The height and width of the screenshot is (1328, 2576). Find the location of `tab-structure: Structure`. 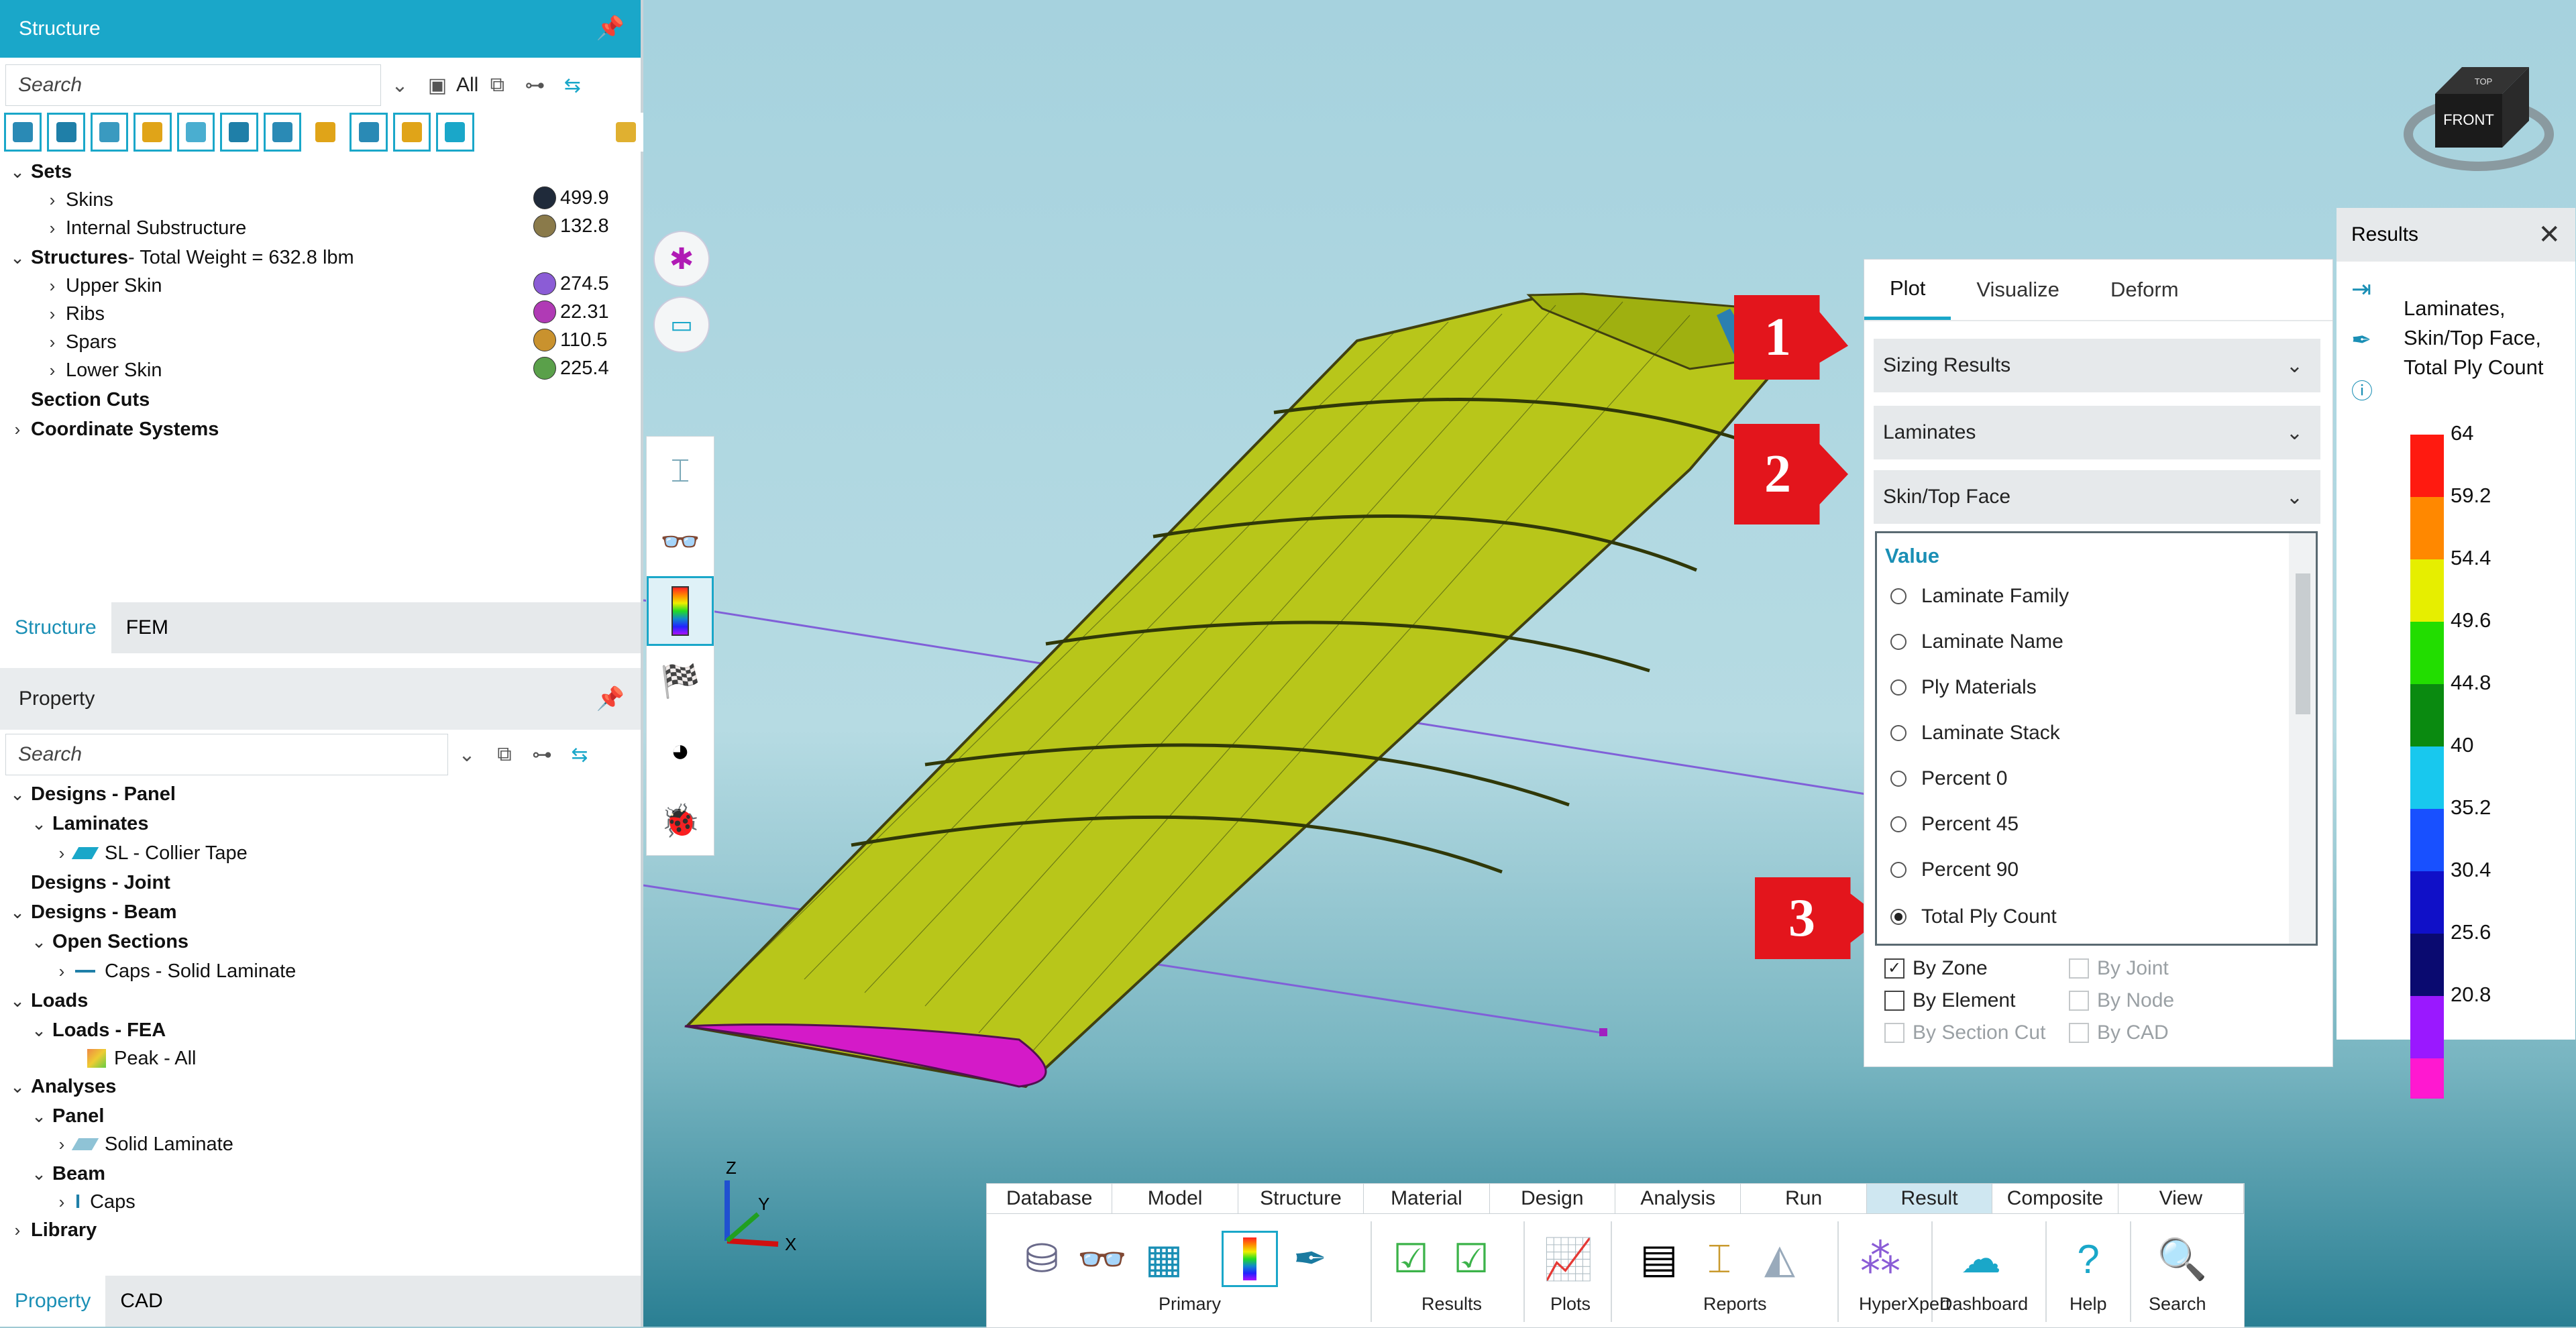

tab-structure: Structure is located at coordinates (1301, 1198).